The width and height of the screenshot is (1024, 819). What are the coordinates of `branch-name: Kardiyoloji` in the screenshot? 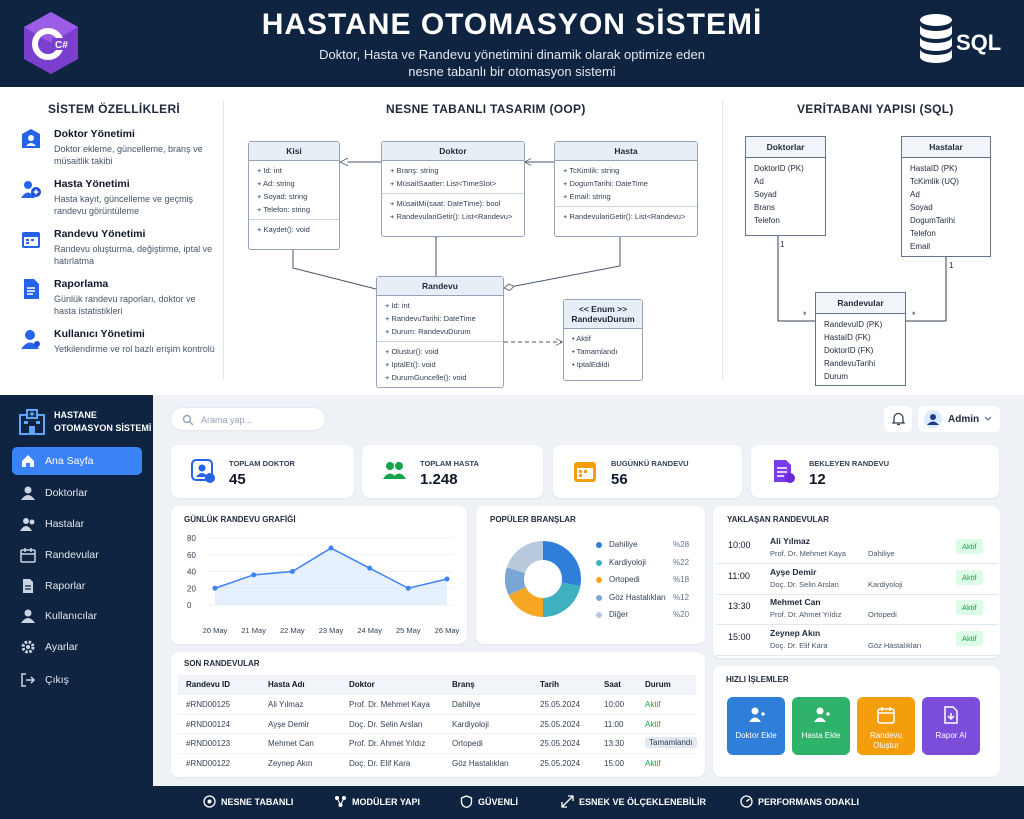 It's located at (885, 584).